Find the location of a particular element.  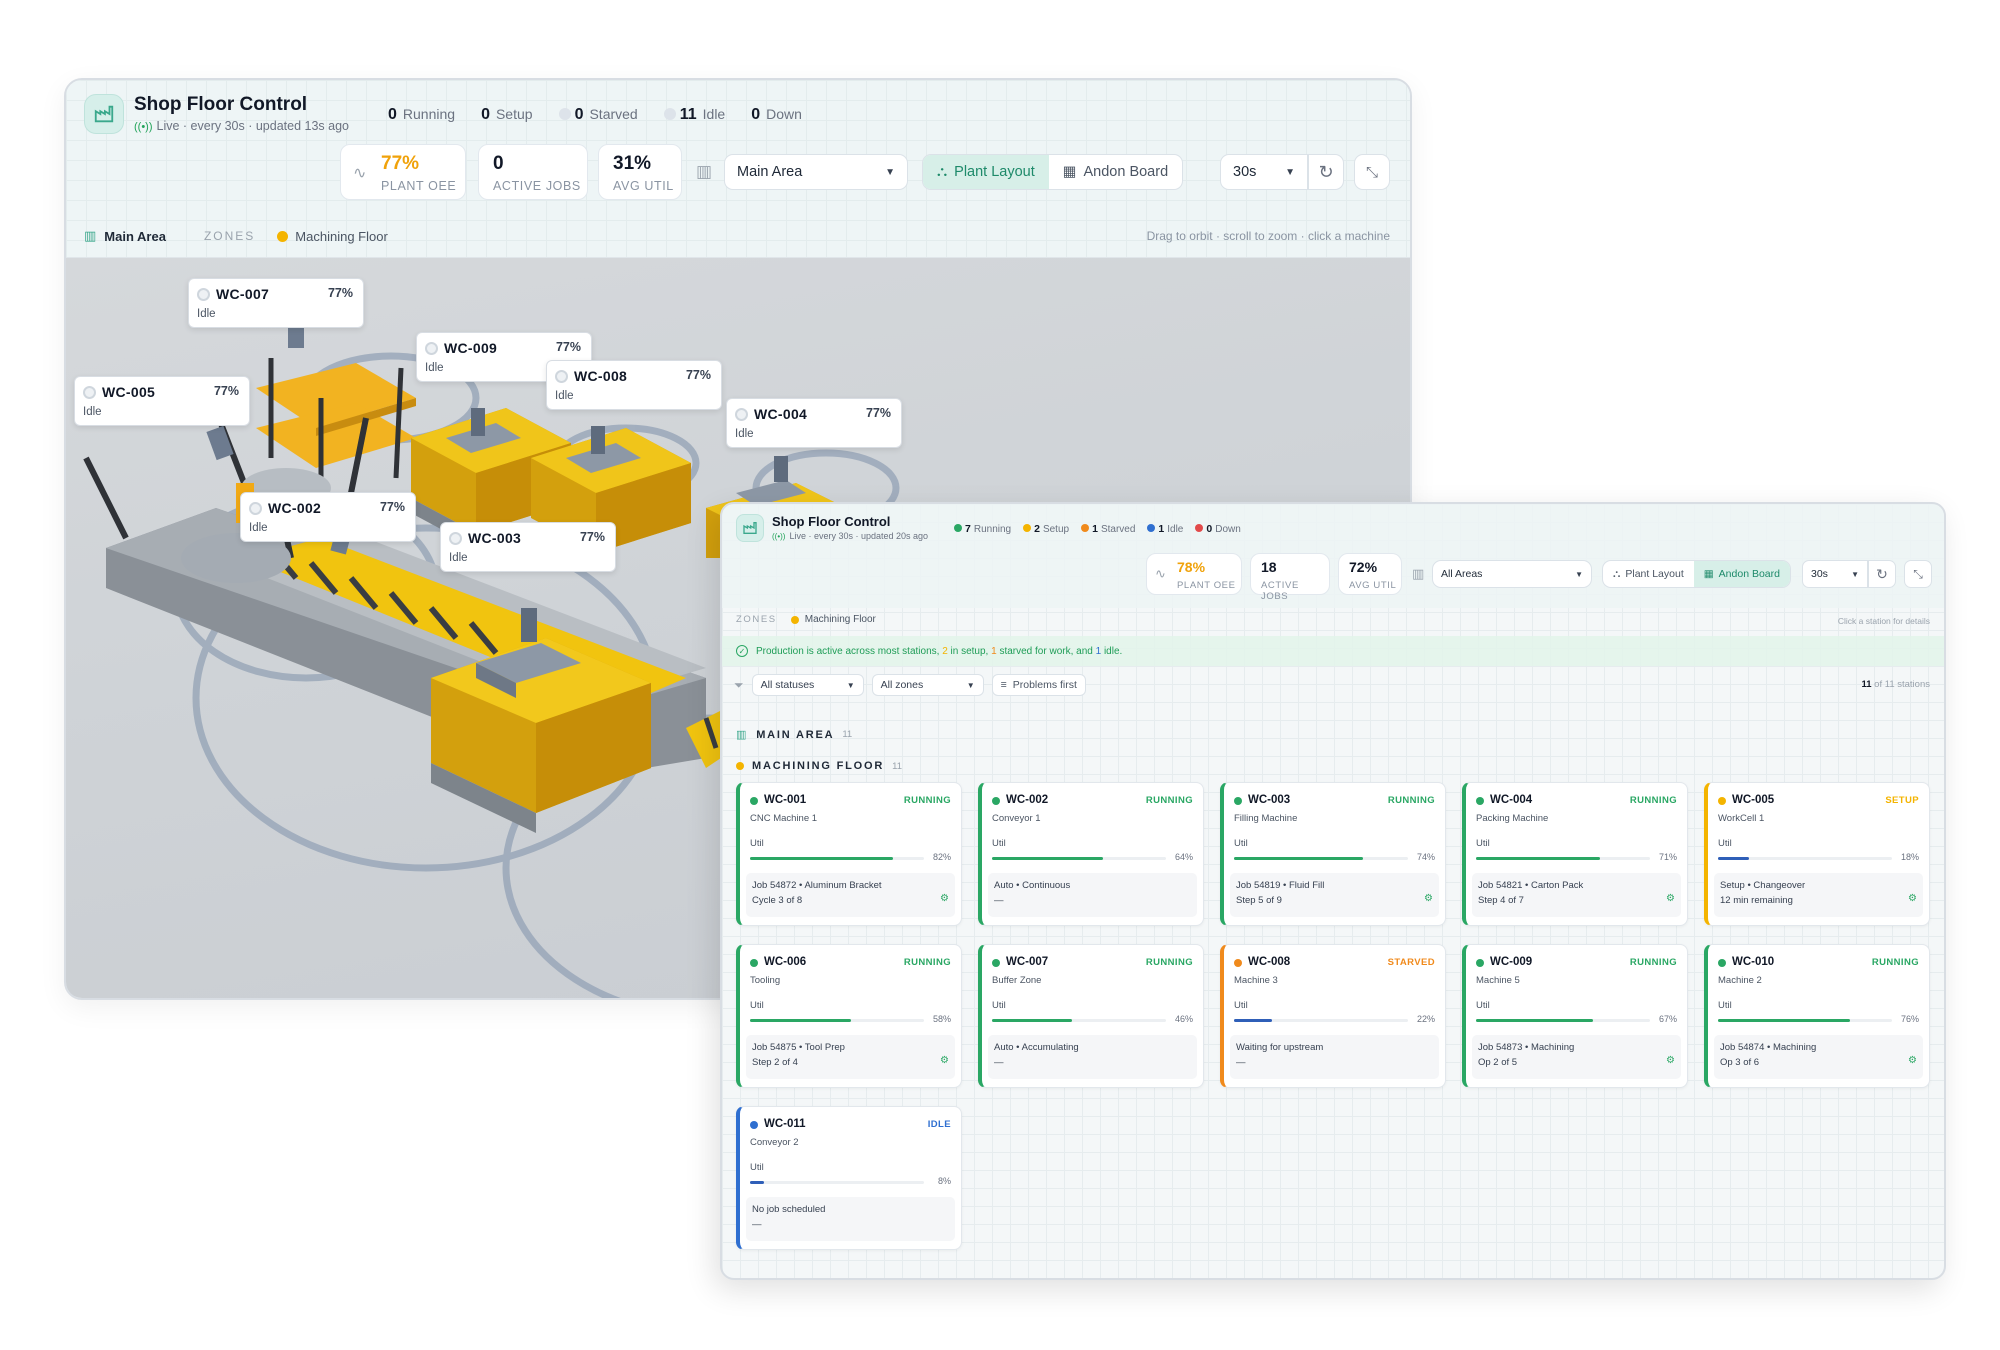

count-down: 0 Down is located at coordinates (1218, 529).